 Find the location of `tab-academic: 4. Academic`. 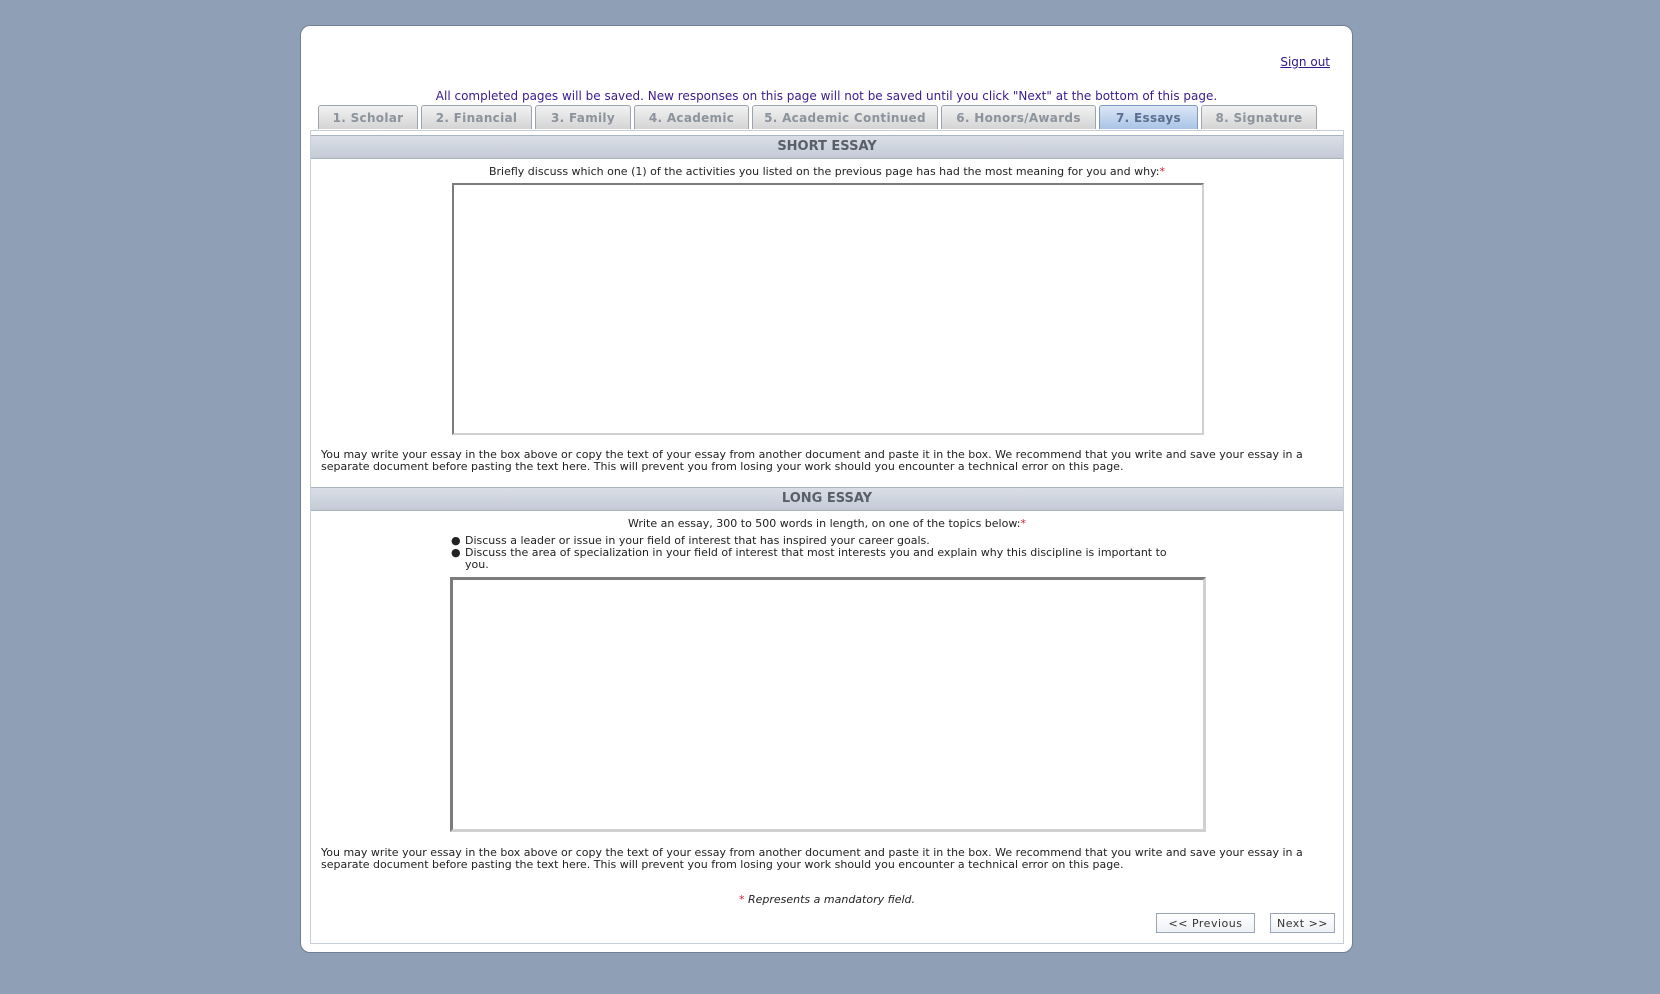

tab-academic: 4. Academic is located at coordinates (691, 117).